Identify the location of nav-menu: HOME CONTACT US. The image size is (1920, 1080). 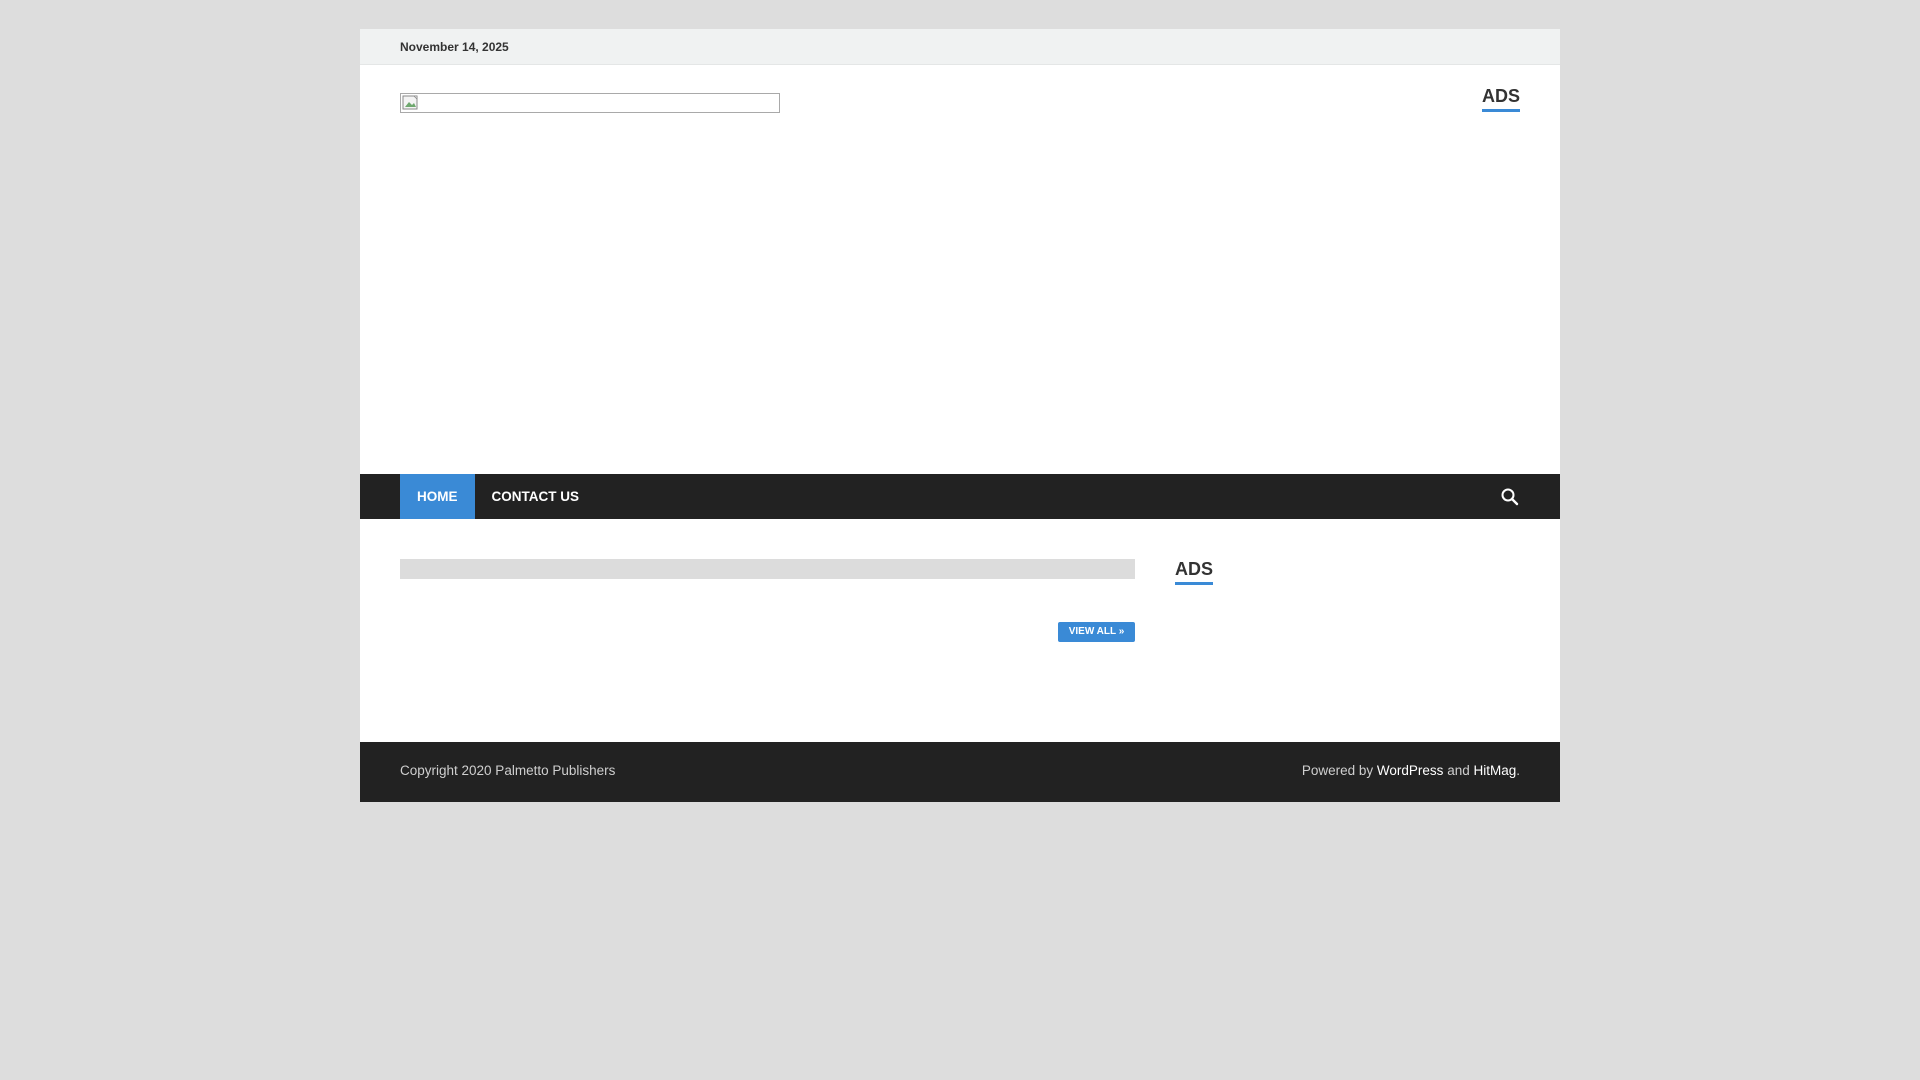
(498, 496).